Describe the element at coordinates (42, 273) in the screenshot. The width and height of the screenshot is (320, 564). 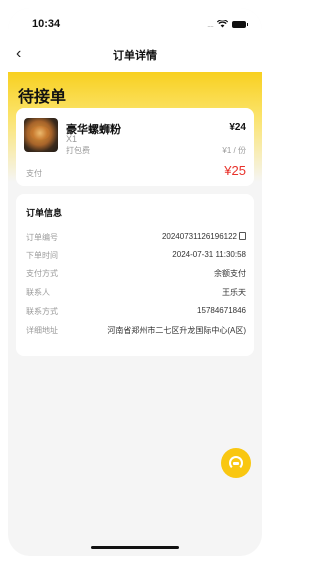
I see `payment-method-label: 支付方式` at that location.